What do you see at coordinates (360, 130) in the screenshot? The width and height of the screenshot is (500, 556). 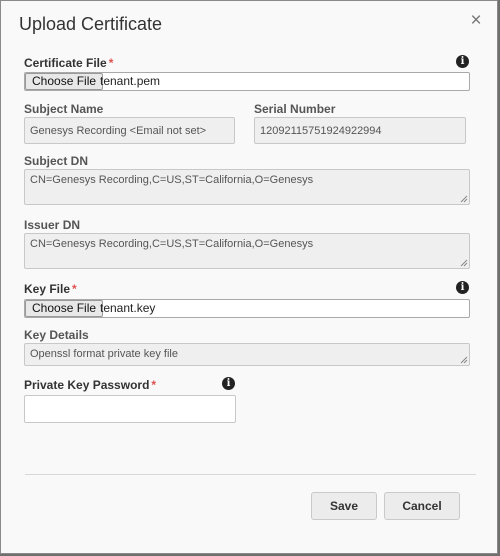 I see `serial-number-field: 120921157519249229​94` at bounding box center [360, 130].